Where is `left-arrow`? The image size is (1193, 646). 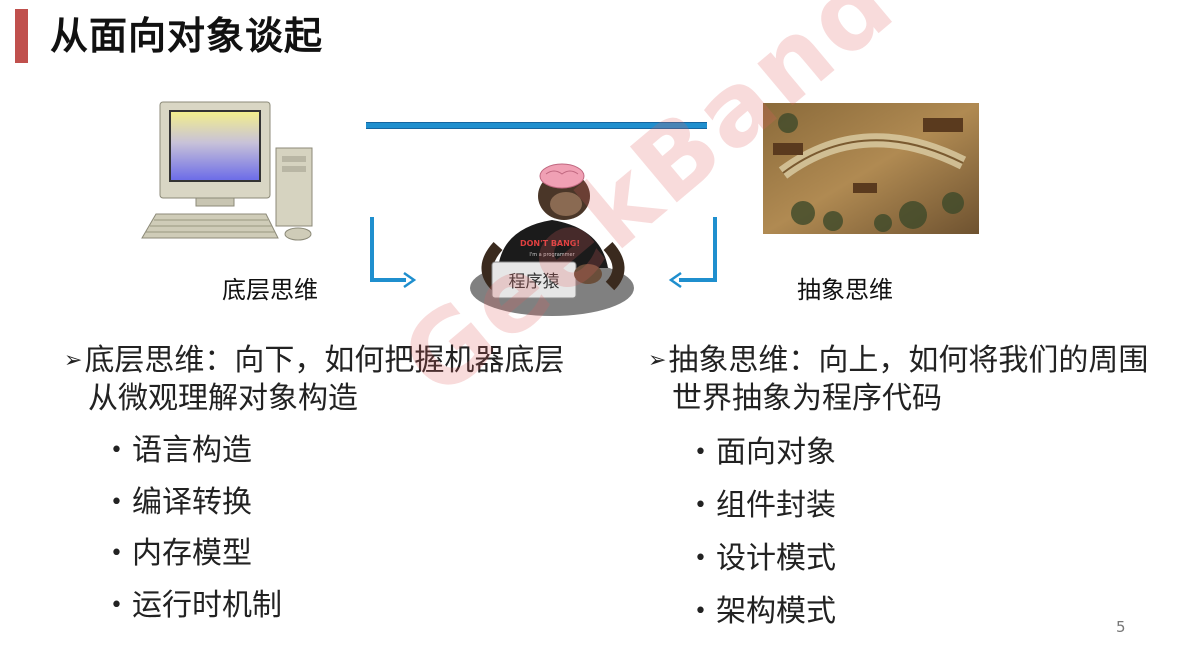
left-arrow is located at coordinates (393, 253).